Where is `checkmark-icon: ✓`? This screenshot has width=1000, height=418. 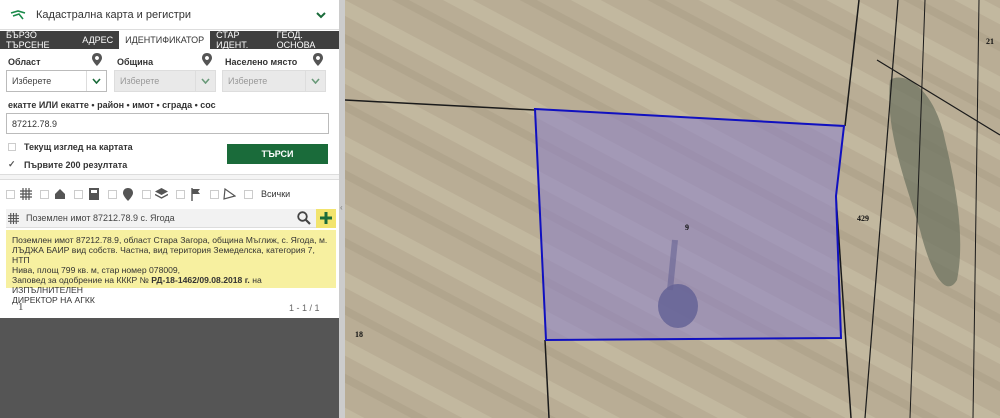
checkmark-icon: ✓ is located at coordinates (12, 164).